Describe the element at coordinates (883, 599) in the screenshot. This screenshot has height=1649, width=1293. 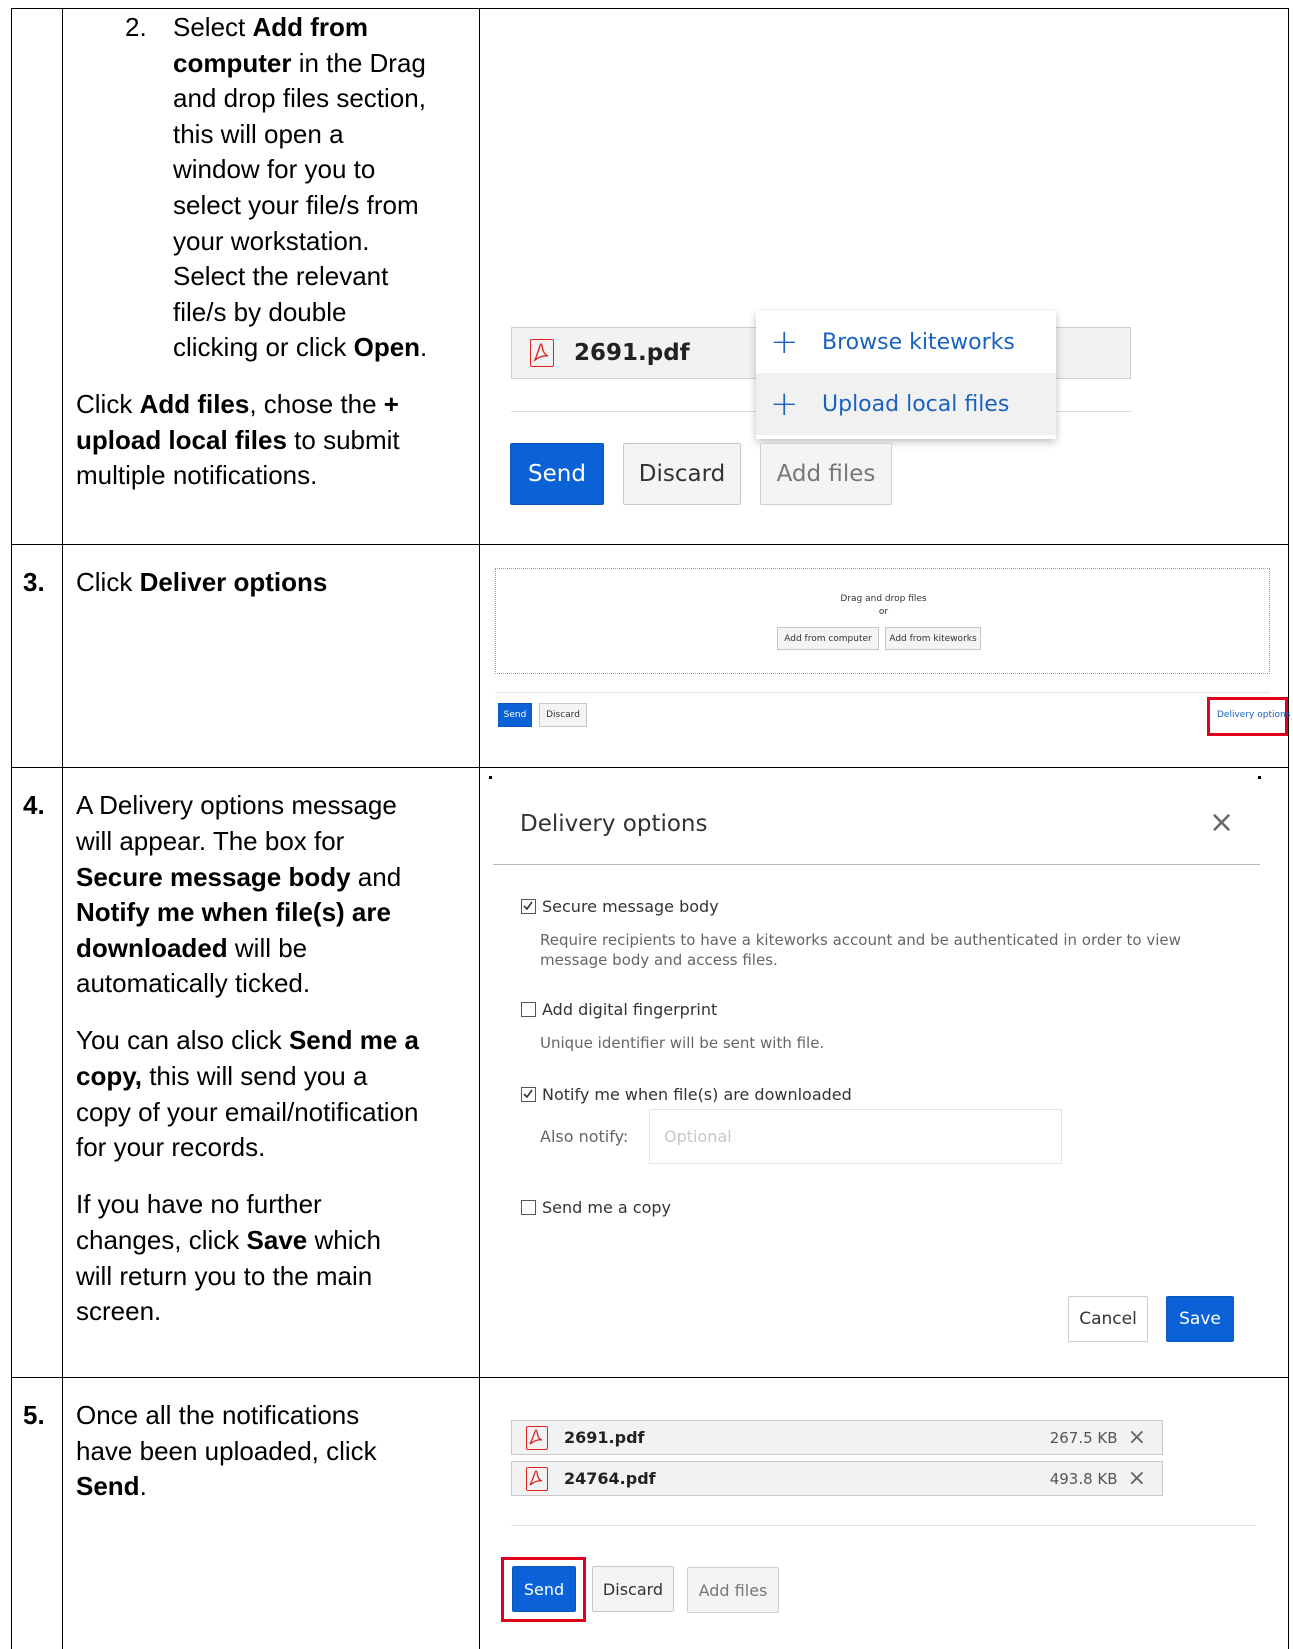
I see `drag-drop-label: Drag and drop files` at that location.